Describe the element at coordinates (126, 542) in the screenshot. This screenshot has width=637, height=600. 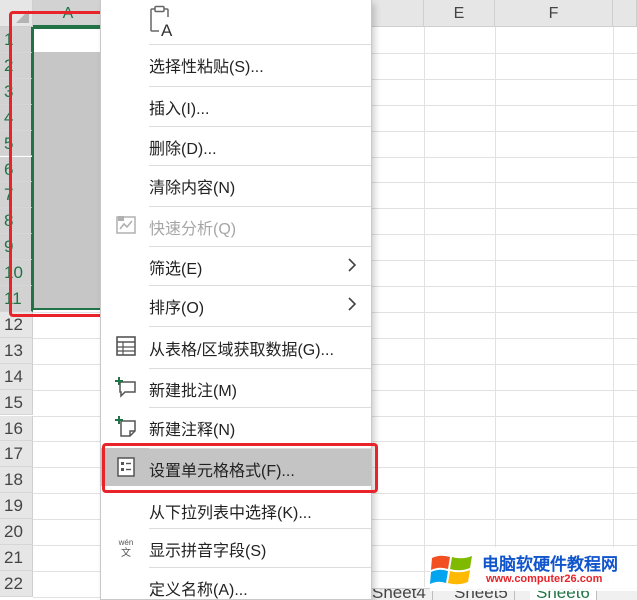
I see `phonetic-icon-top: wén` at that location.